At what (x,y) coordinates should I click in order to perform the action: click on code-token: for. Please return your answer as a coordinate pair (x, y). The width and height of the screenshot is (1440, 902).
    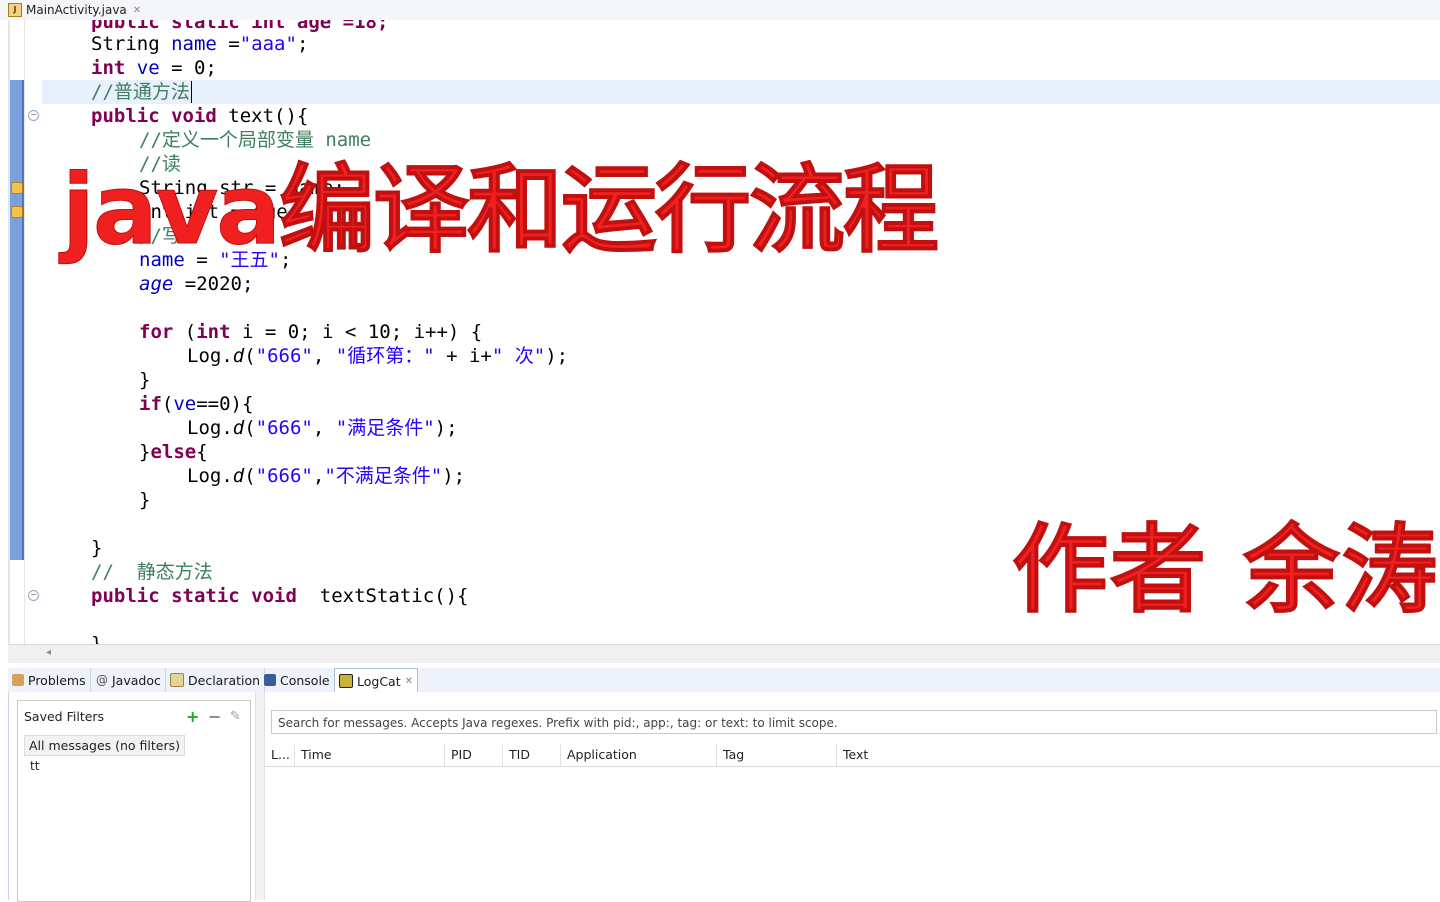
    Looking at the image, I should click on (156, 332).